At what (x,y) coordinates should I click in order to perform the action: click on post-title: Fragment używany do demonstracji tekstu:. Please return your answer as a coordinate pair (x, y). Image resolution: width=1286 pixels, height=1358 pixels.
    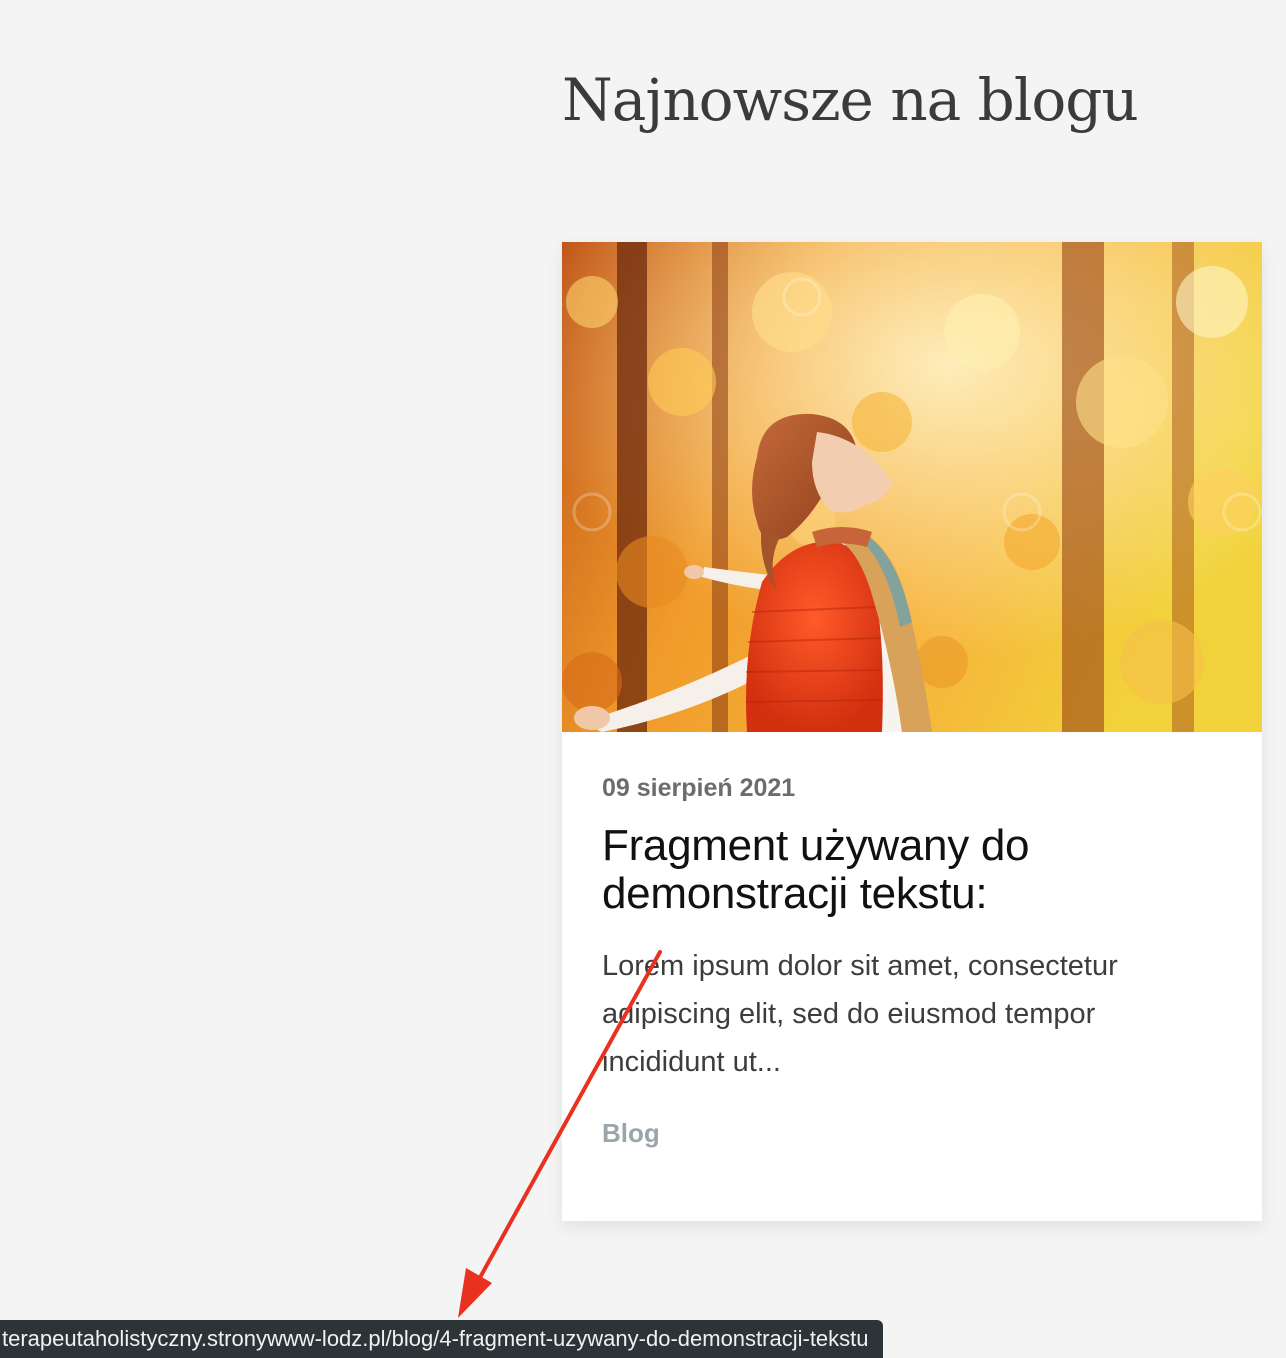
    Looking at the image, I should click on (912, 870).